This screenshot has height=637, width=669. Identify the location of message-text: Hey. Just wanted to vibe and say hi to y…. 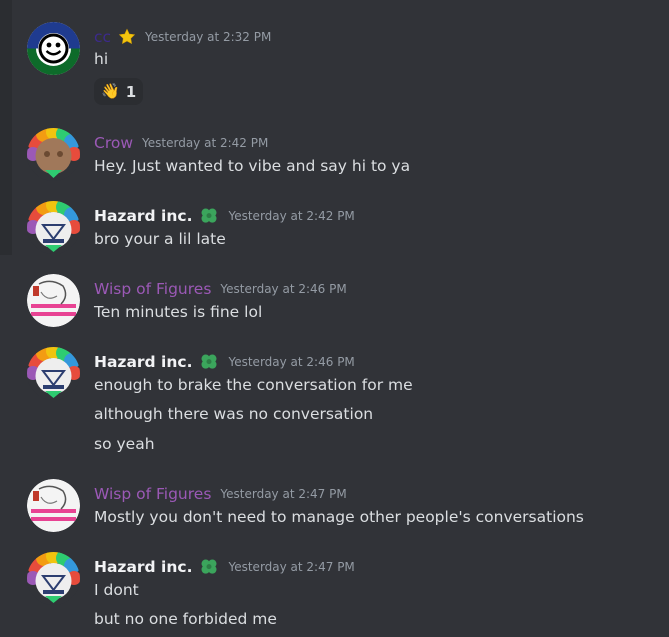
(252, 166).